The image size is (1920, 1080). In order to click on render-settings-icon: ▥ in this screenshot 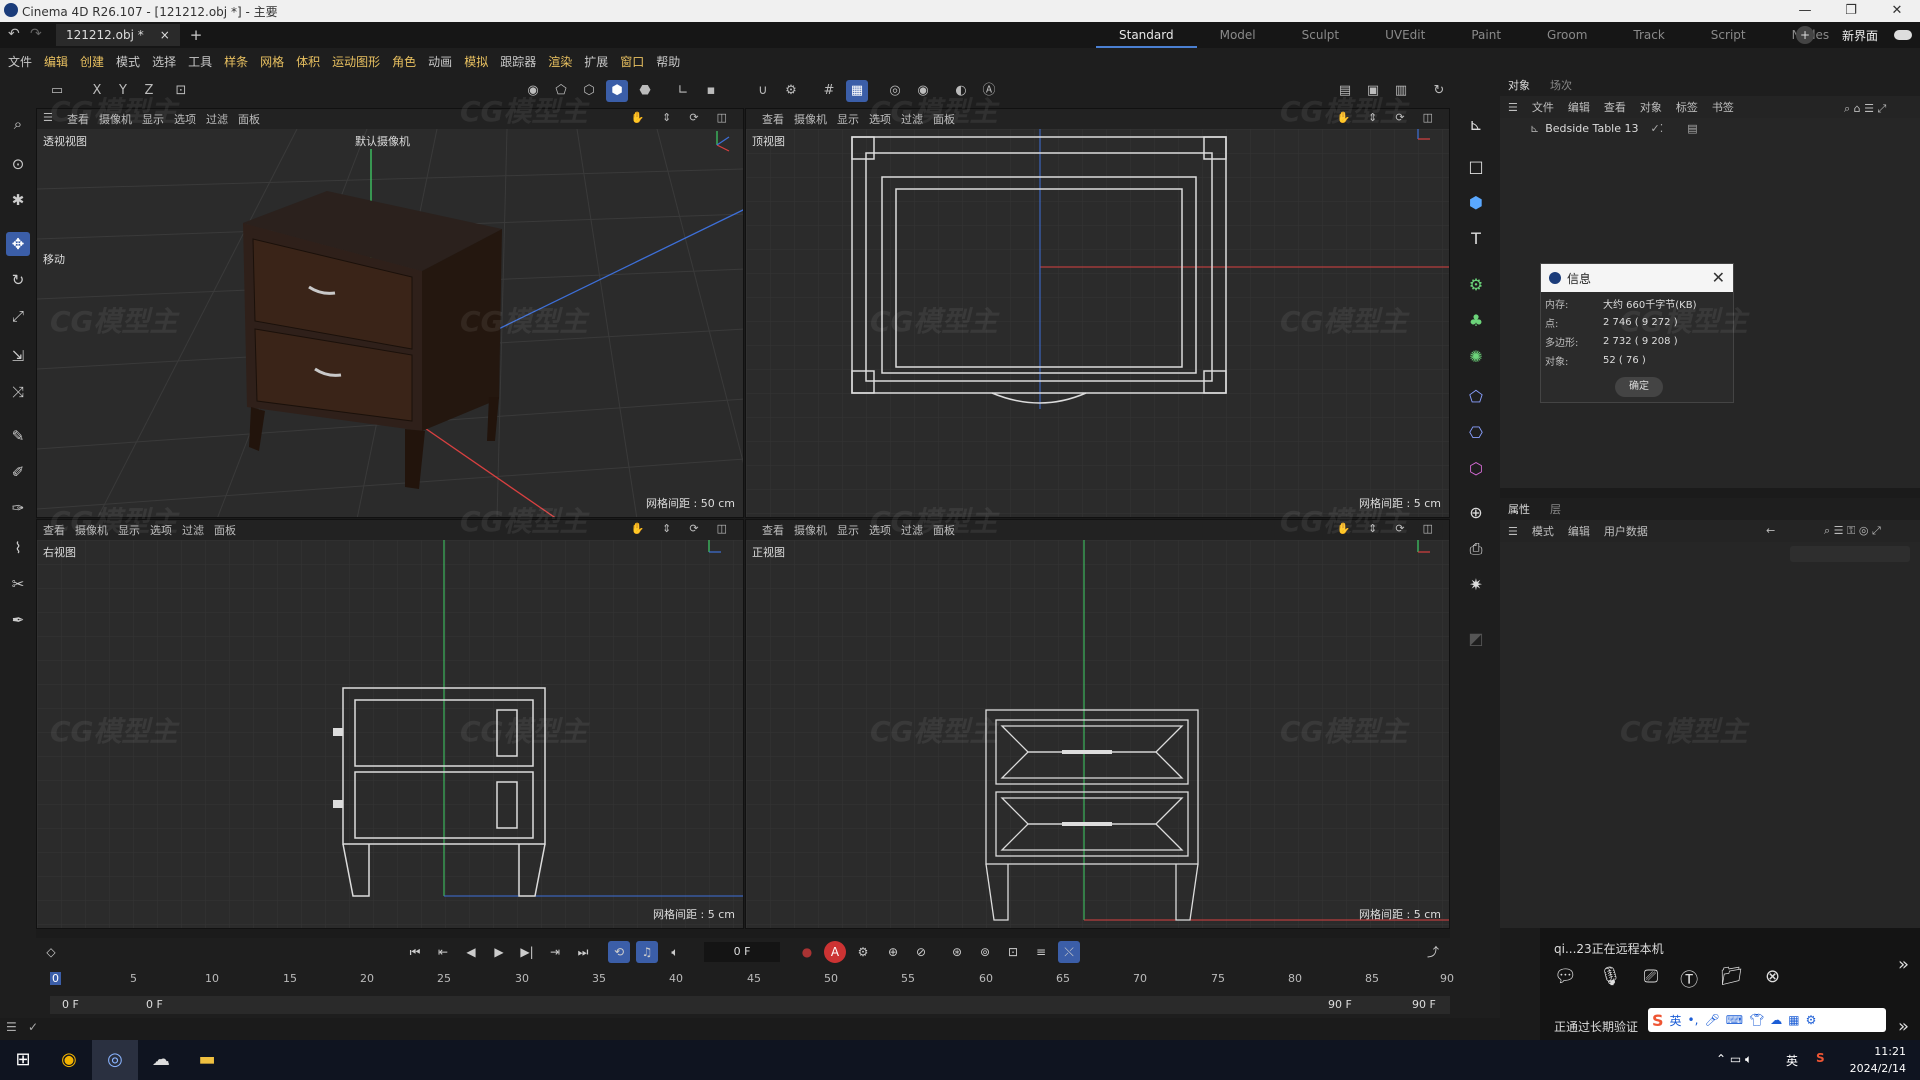, I will do `click(1401, 91)`.